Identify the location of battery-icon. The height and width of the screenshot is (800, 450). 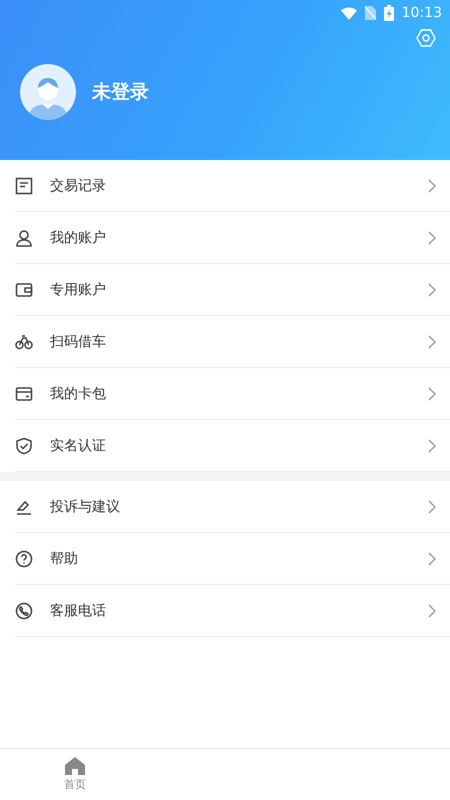
(389, 13).